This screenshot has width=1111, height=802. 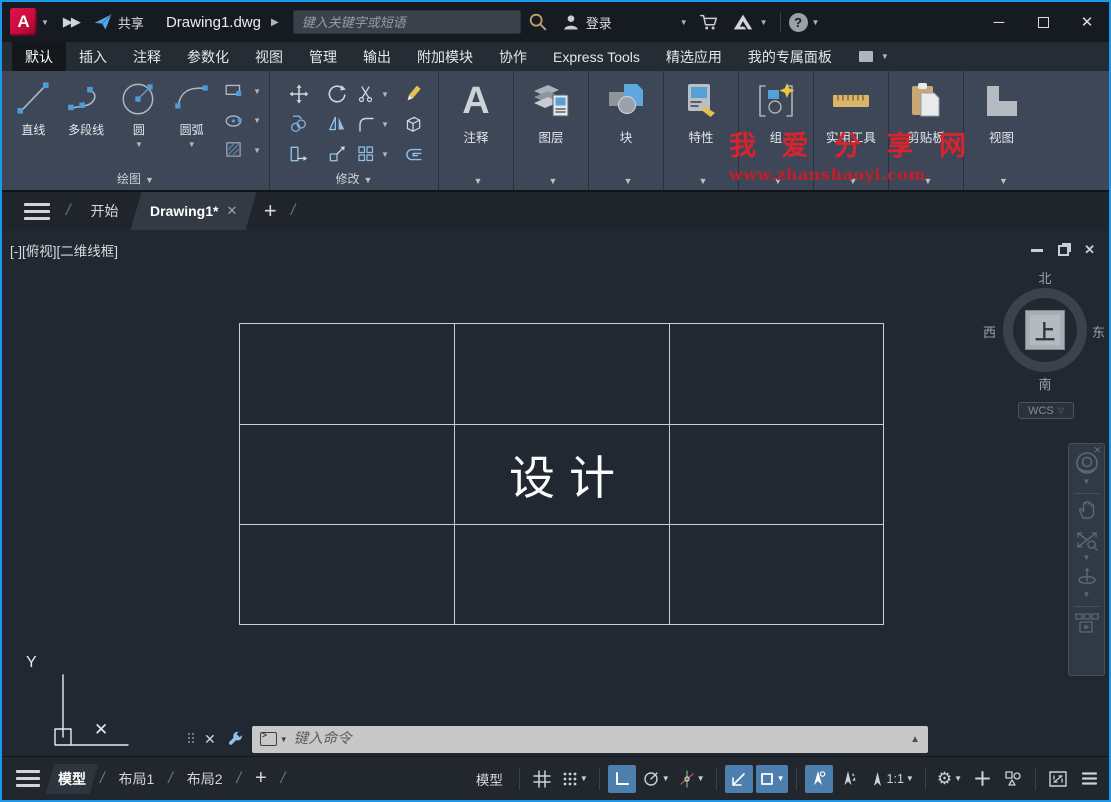 I want to click on offset-button, so click(x=413, y=154).